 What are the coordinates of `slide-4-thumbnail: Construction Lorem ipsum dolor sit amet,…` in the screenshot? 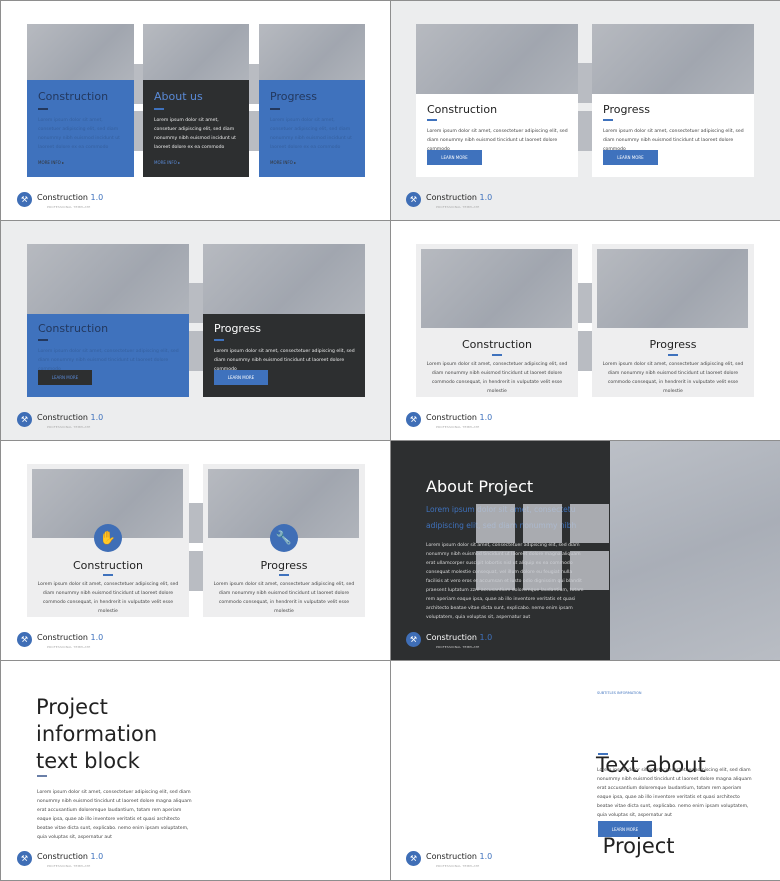 It's located at (585, 330).